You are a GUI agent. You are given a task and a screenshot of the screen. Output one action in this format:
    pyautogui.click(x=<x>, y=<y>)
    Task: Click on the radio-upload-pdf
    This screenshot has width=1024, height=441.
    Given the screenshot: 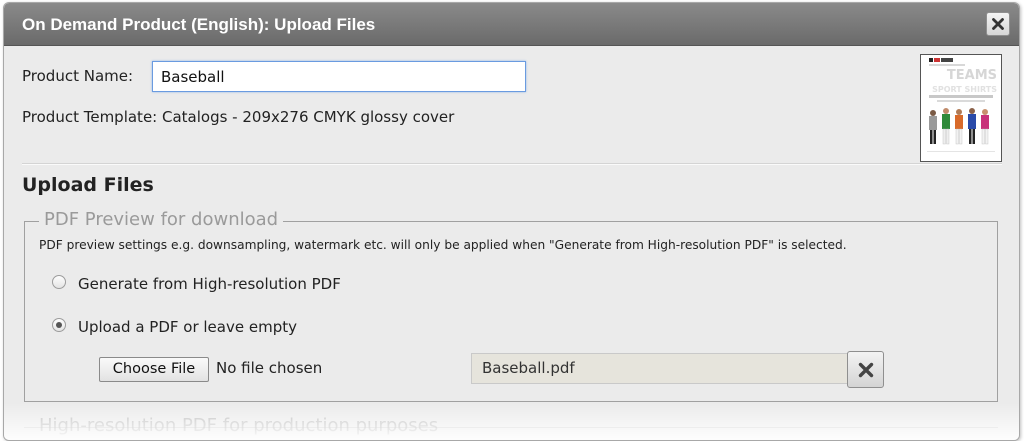 What is the action you would take?
    pyautogui.click(x=59, y=325)
    